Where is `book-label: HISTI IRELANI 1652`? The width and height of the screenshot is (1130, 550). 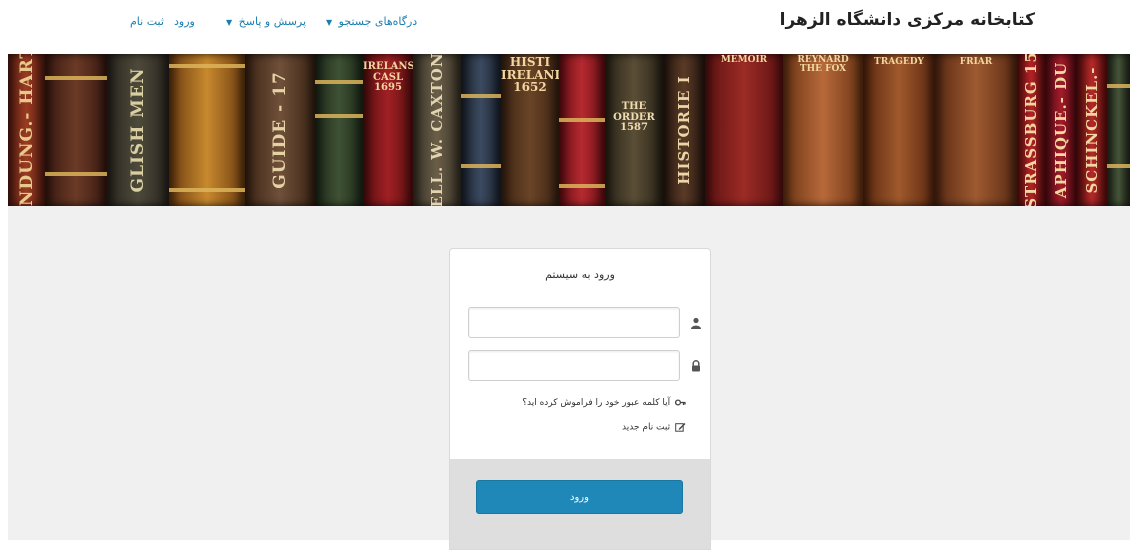
book-label: HISTI IRELANI 1652 is located at coordinates (530, 75).